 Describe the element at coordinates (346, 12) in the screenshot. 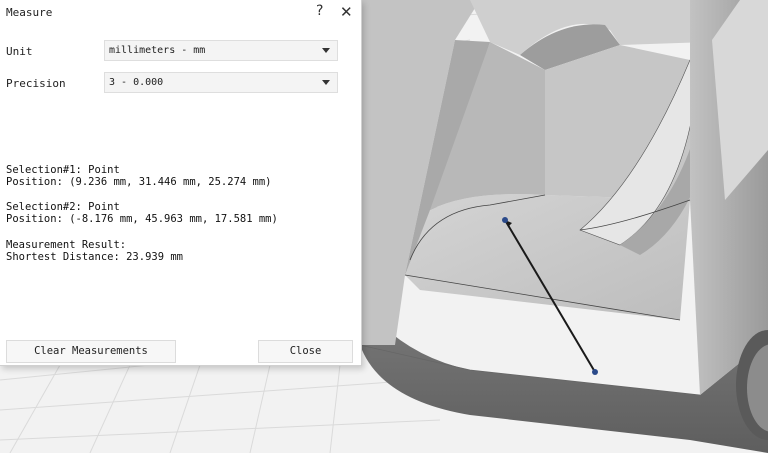

I see `close-icon: ✕` at that location.